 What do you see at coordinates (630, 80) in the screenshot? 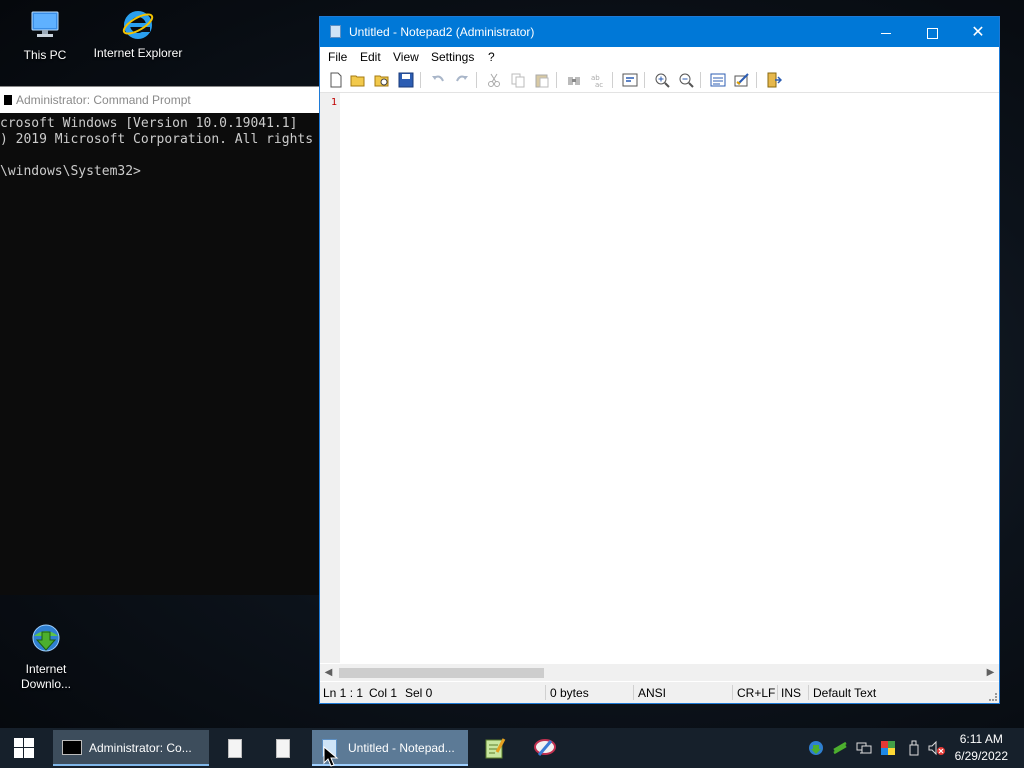
I see `word-wrap-icon` at bounding box center [630, 80].